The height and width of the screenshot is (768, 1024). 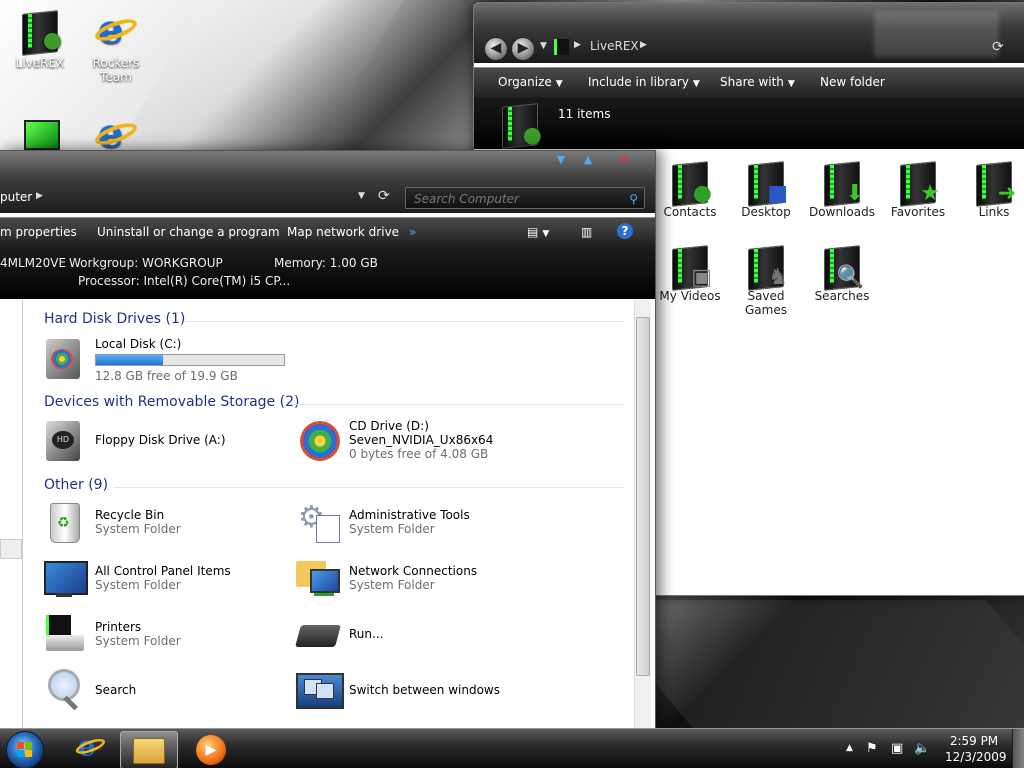 What do you see at coordinates (38, 232) in the screenshot?
I see `system-properties-button: m properties` at bounding box center [38, 232].